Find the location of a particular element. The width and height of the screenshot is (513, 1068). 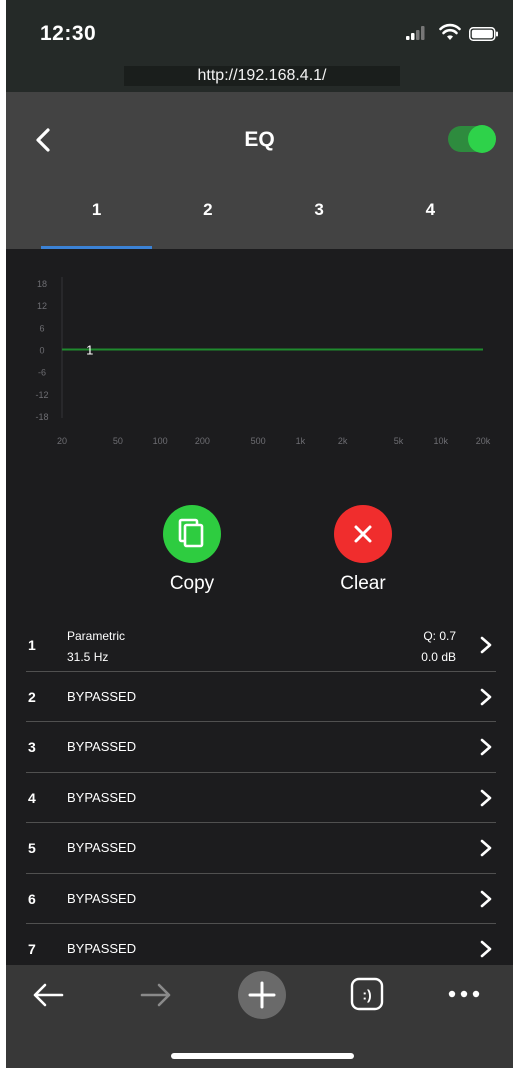

x-tick-label: 200 is located at coordinates (202, 441).